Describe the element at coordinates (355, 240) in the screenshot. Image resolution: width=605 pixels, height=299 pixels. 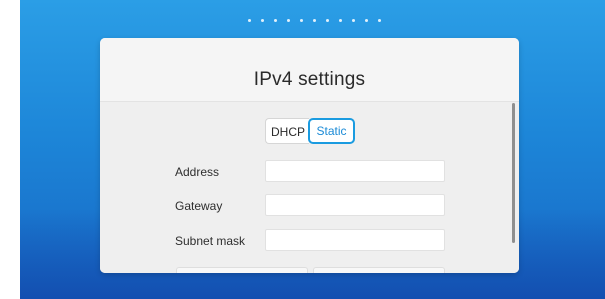
I see `subnet-mask-input` at that location.